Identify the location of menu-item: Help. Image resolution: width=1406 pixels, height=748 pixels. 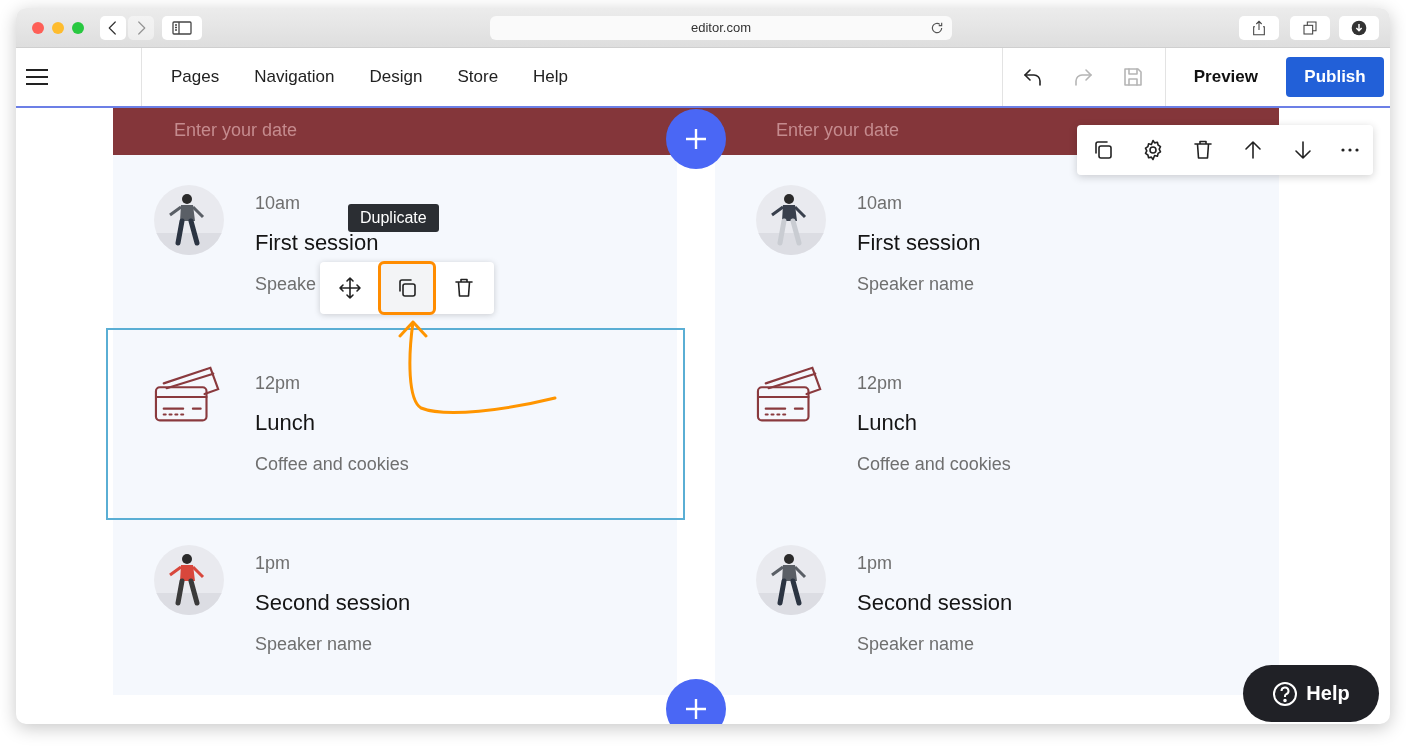
(551, 77).